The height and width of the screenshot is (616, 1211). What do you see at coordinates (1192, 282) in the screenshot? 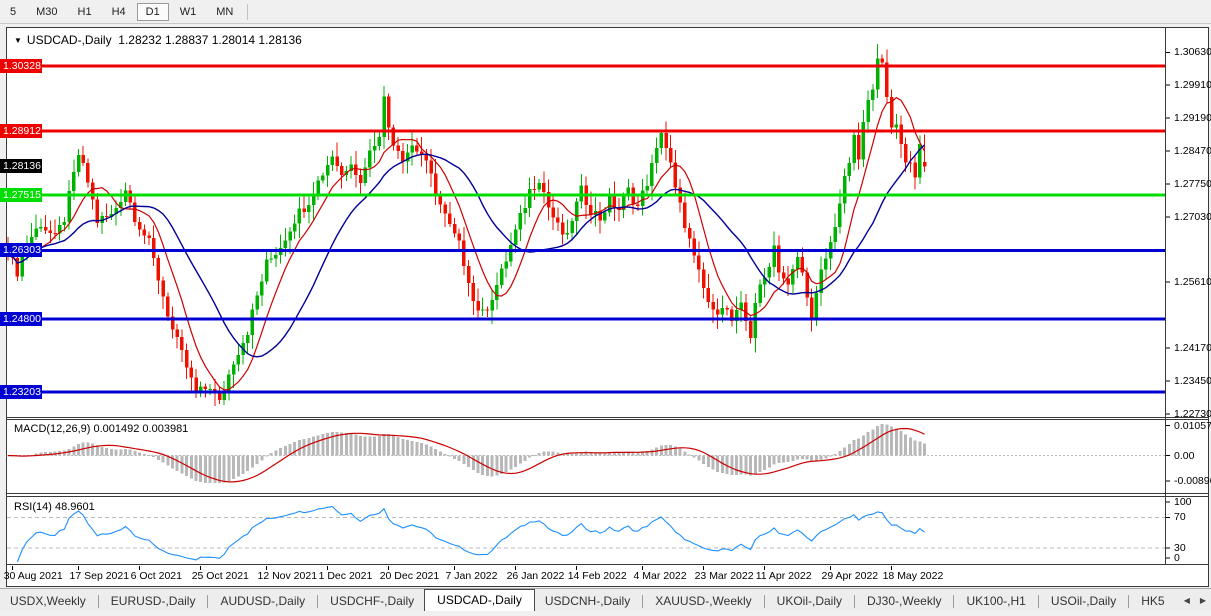
I see `price-axis-tick: 1.25610` at bounding box center [1192, 282].